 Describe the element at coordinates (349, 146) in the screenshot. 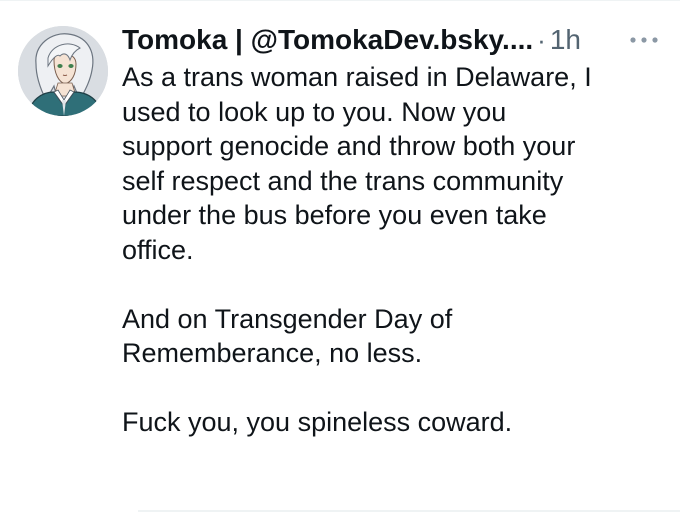

I see `text-line: support genocide and throw both your` at that location.